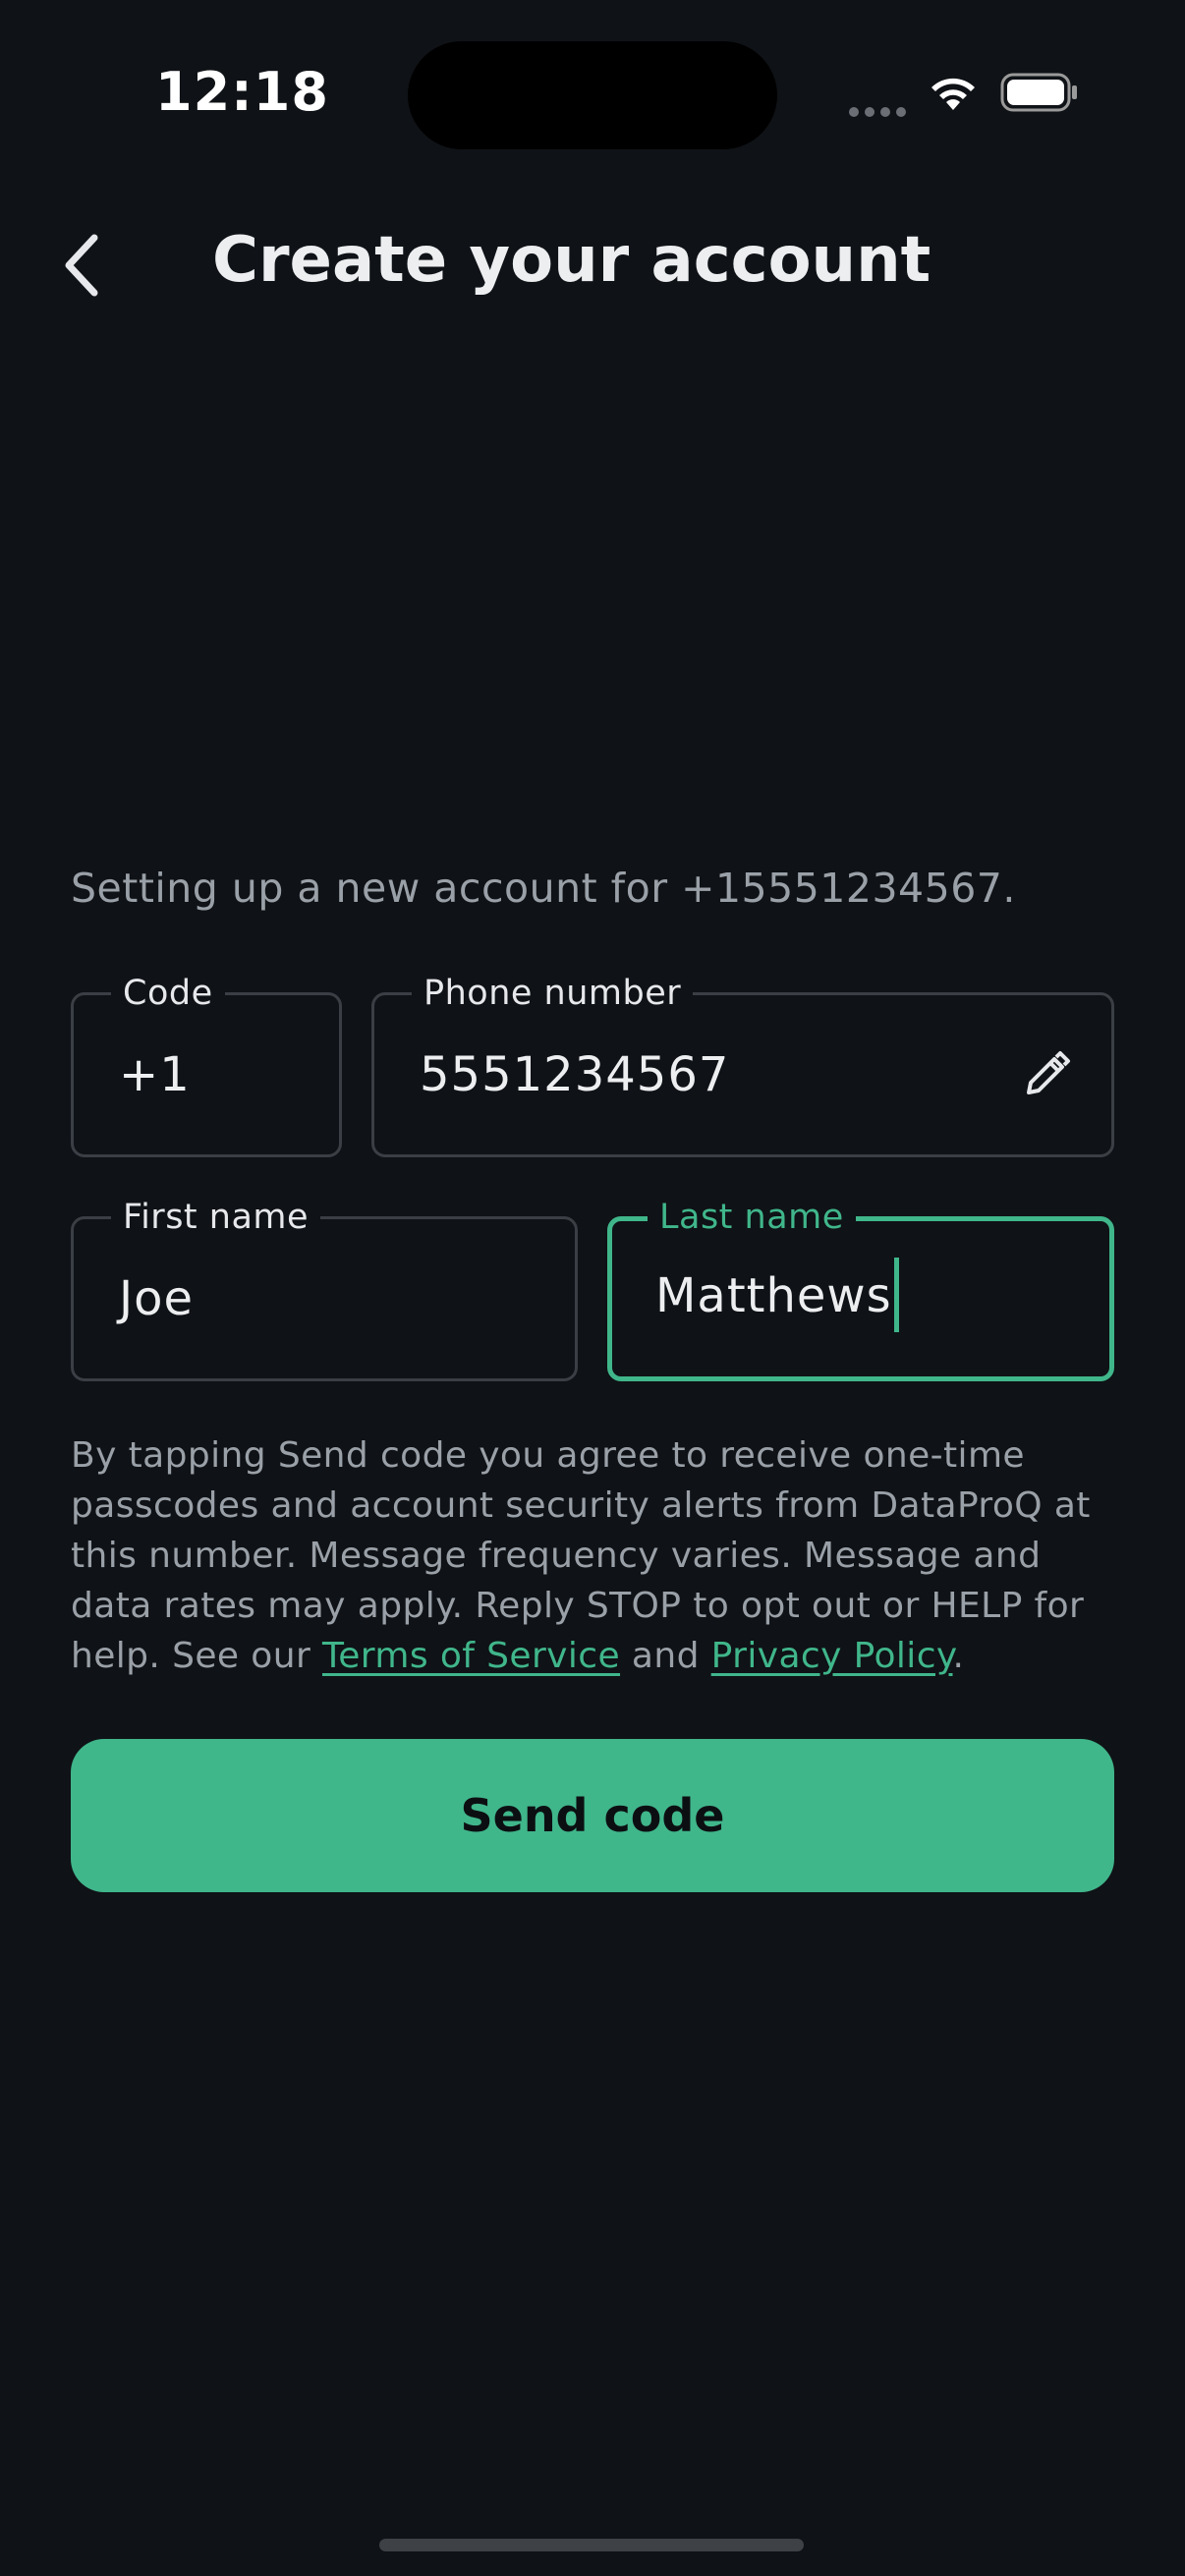  I want to click on last-name-field: Last name Matthews, so click(861, 1288).